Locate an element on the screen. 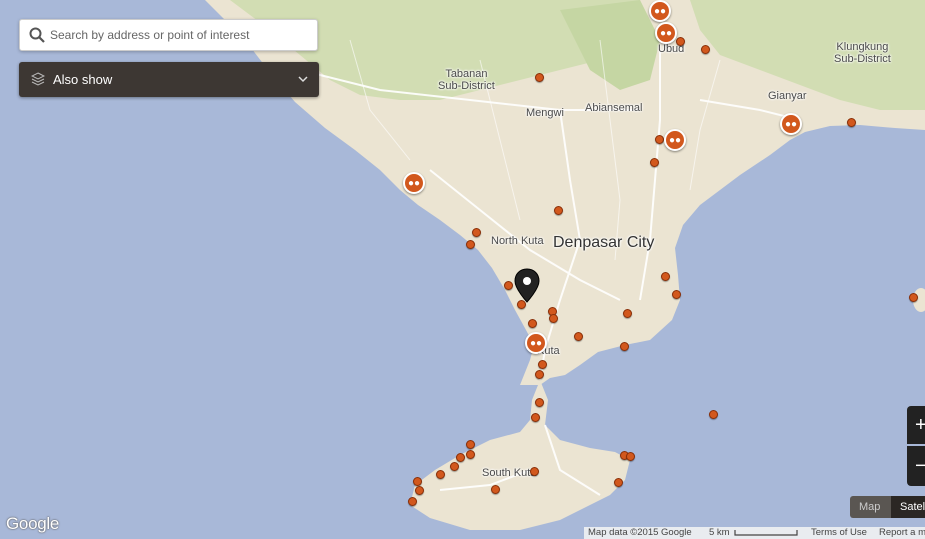 This screenshot has width=925, height=539. zoom-in-button: + is located at coordinates (916, 425).